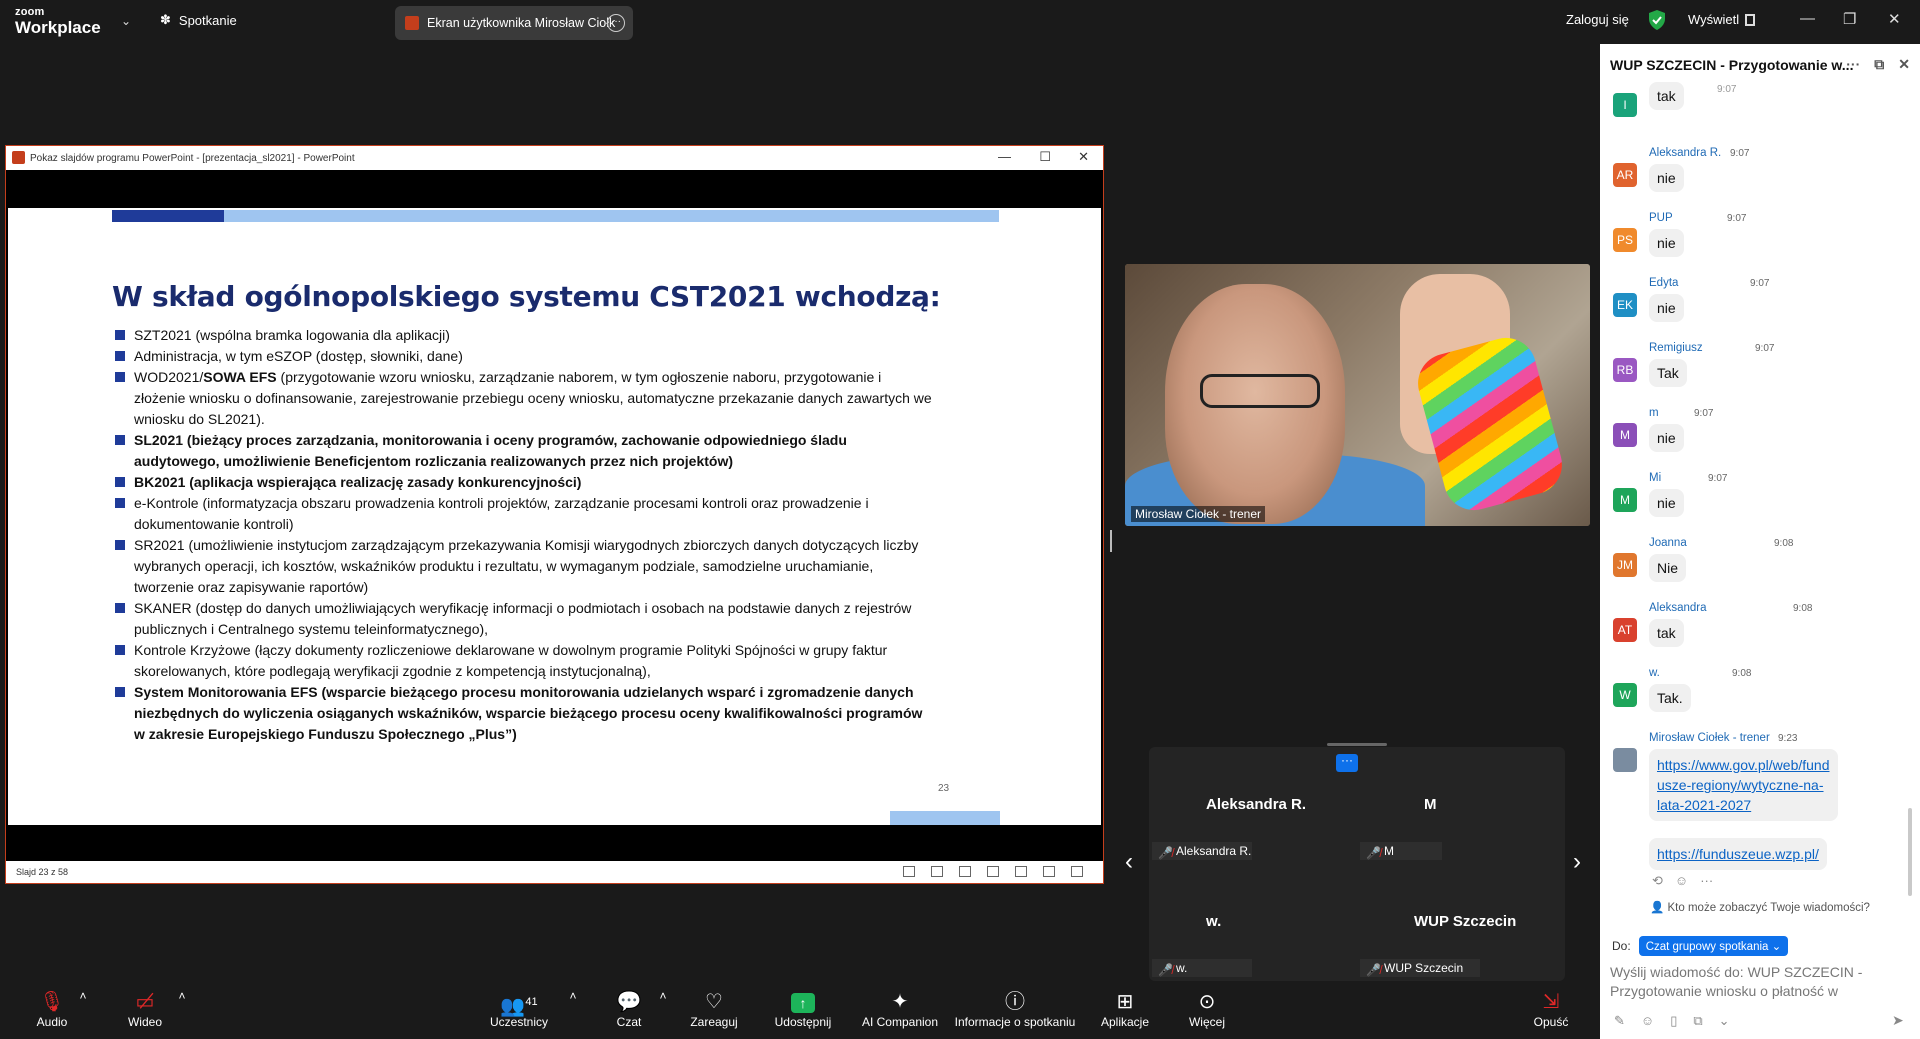 The height and width of the screenshot is (1039, 1920). What do you see at coordinates (58, 21) in the screenshot?
I see `zoom-logo: zoom Workplace` at bounding box center [58, 21].